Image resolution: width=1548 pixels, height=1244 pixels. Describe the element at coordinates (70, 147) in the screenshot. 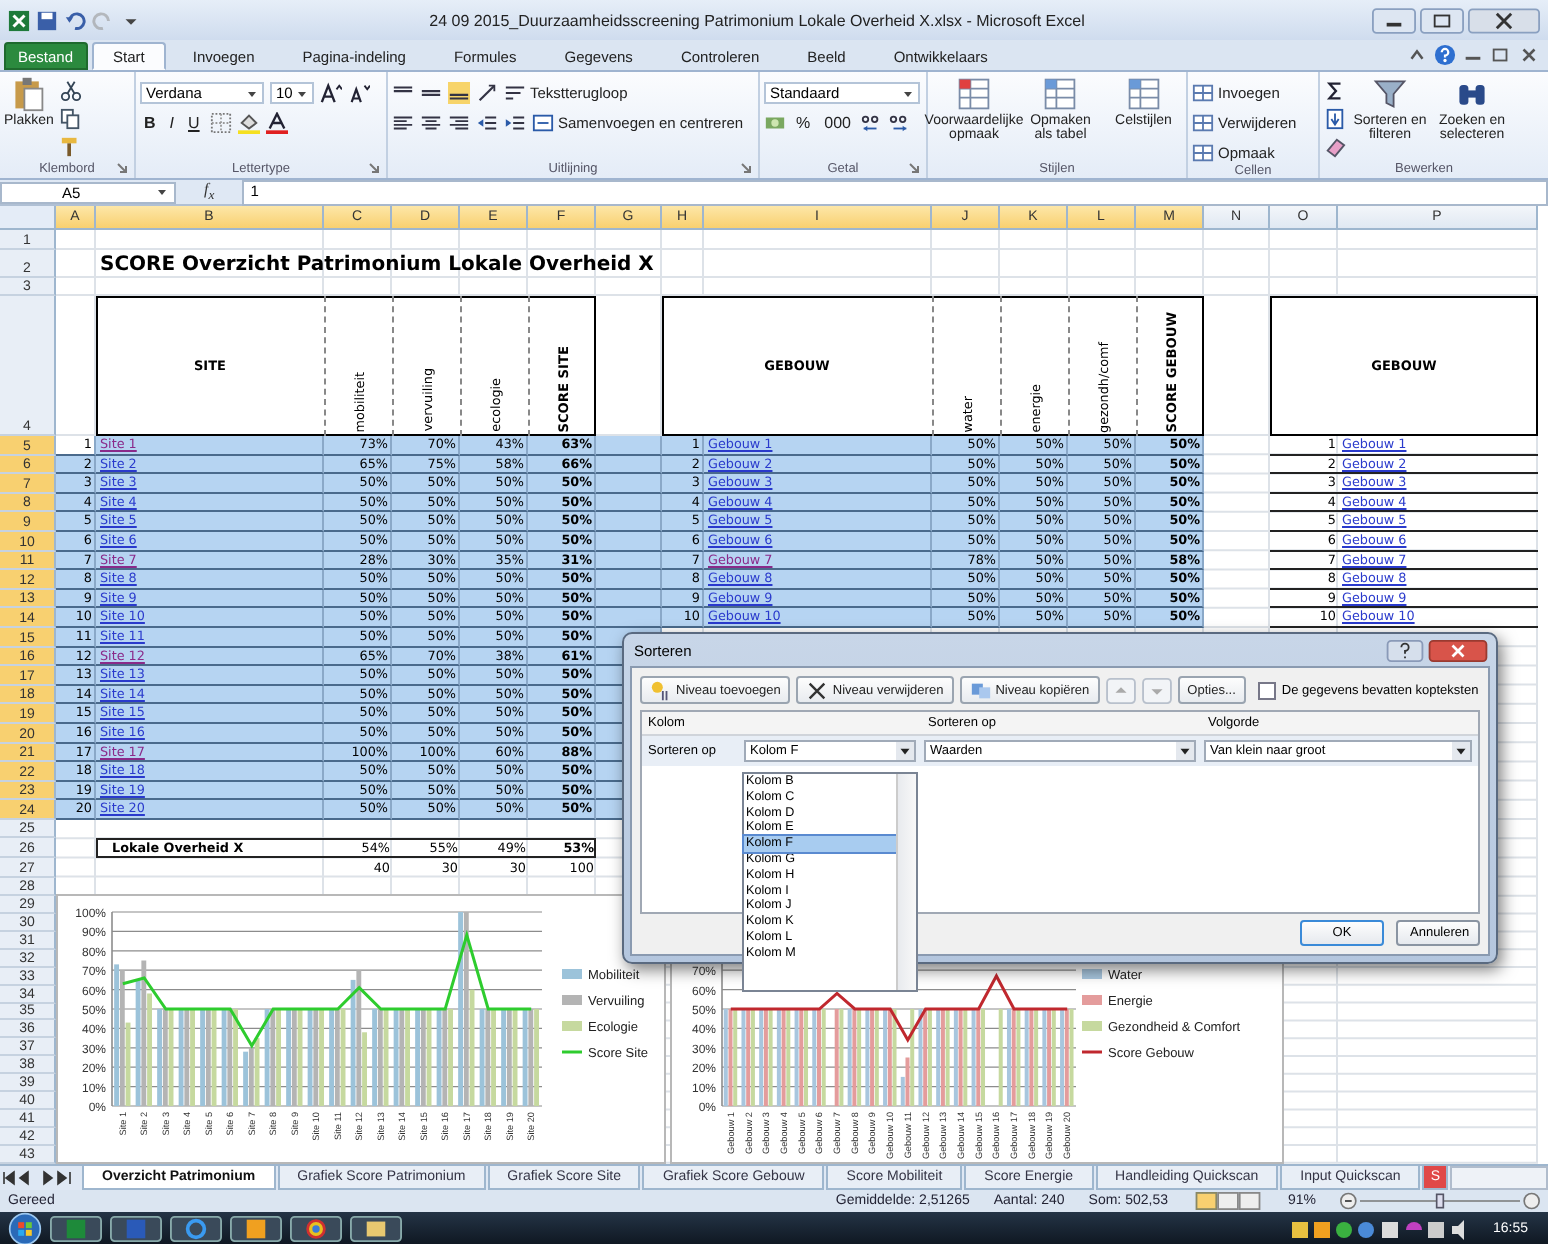

I see `paintbrush-icon` at that location.